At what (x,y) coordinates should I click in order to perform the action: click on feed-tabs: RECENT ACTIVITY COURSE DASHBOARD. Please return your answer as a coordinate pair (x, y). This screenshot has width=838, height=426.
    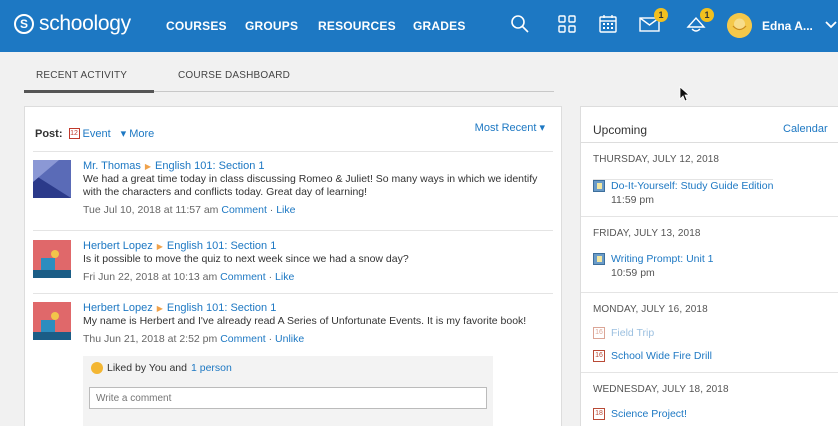
    Looking at the image, I should click on (289, 77).